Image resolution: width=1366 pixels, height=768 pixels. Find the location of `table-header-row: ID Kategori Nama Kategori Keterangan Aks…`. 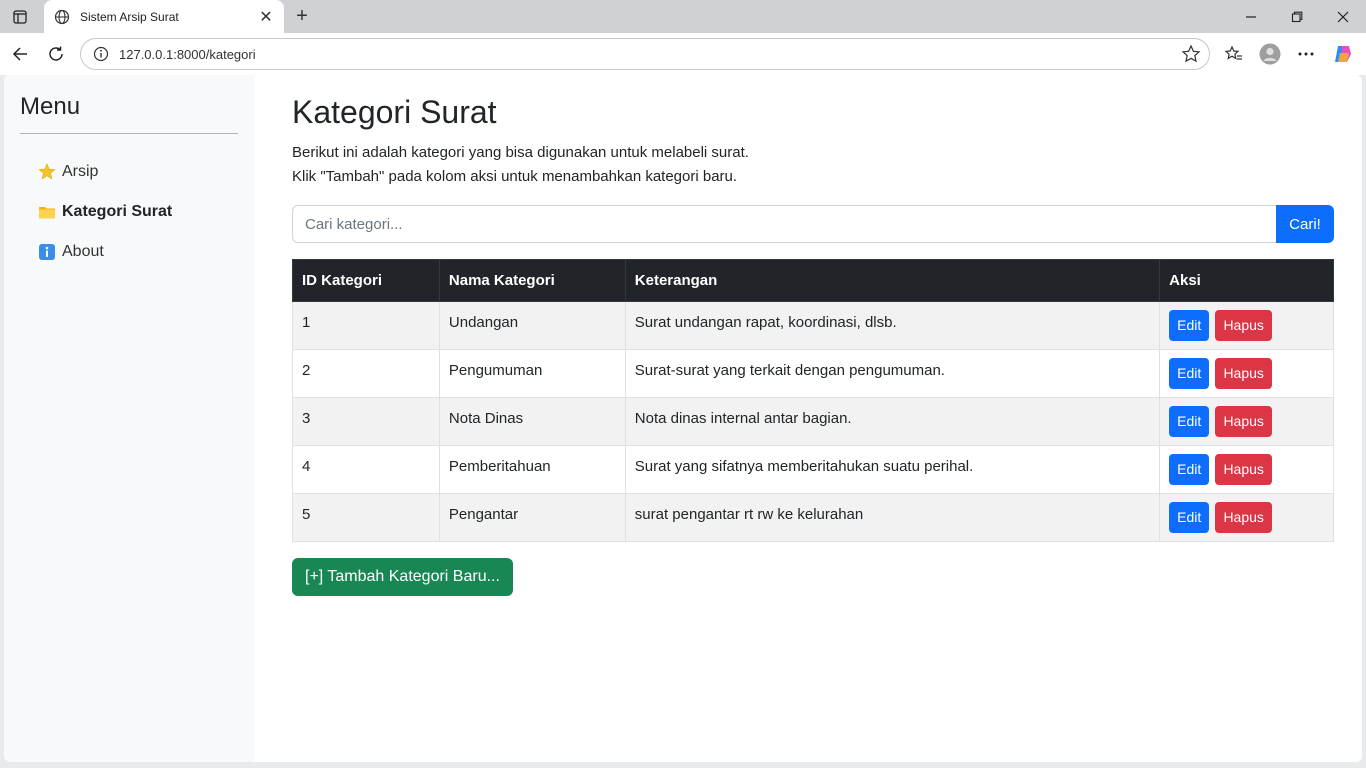

table-header-row: ID Kategori Nama Kategori Keterangan Aks… is located at coordinates (813, 280).